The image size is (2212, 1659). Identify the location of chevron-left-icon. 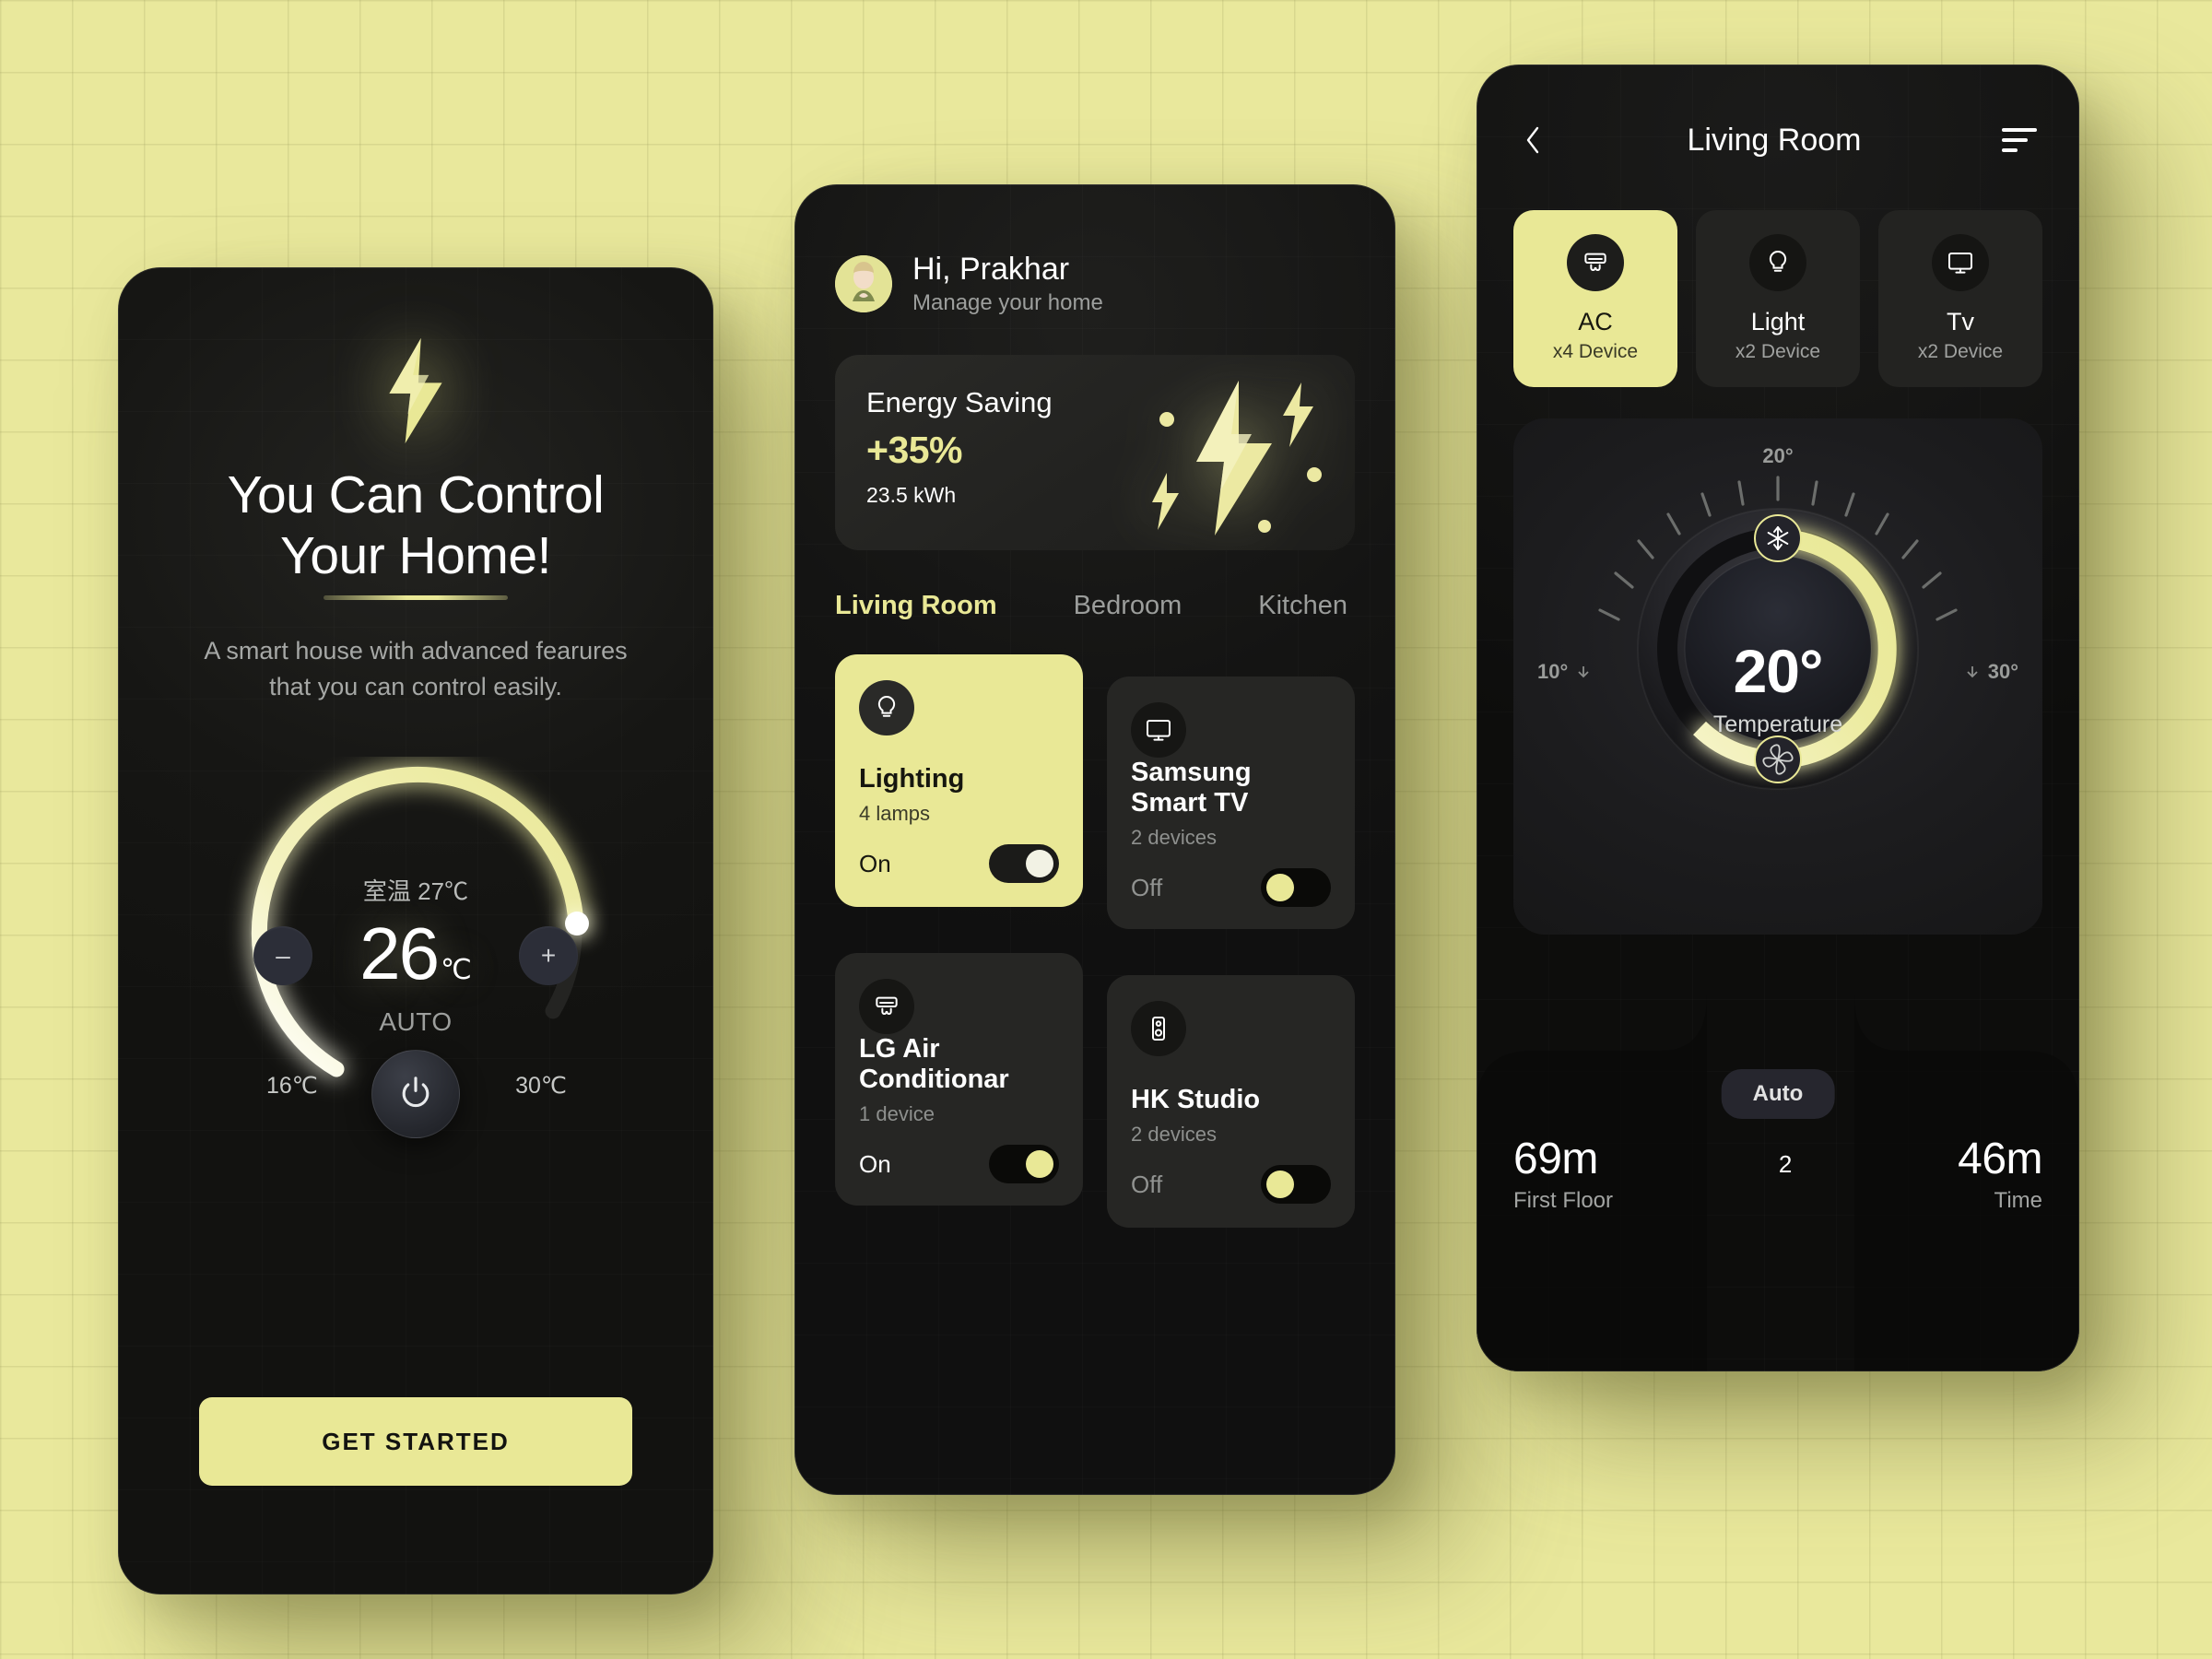
(1532, 140).